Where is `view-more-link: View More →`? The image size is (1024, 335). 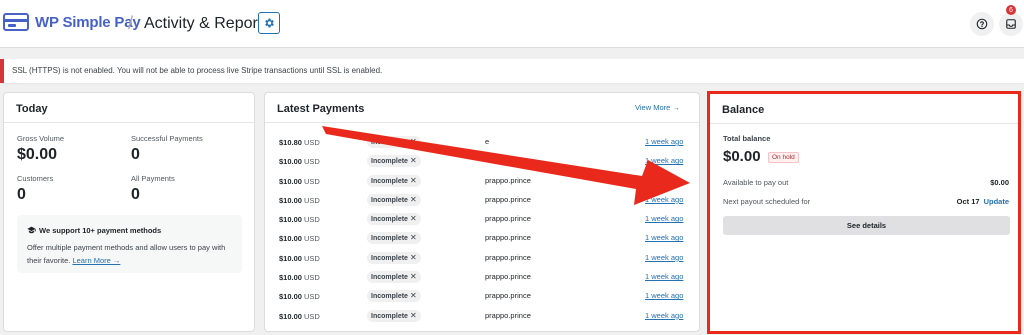 view-more-link: View More → is located at coordinates (657, 107).